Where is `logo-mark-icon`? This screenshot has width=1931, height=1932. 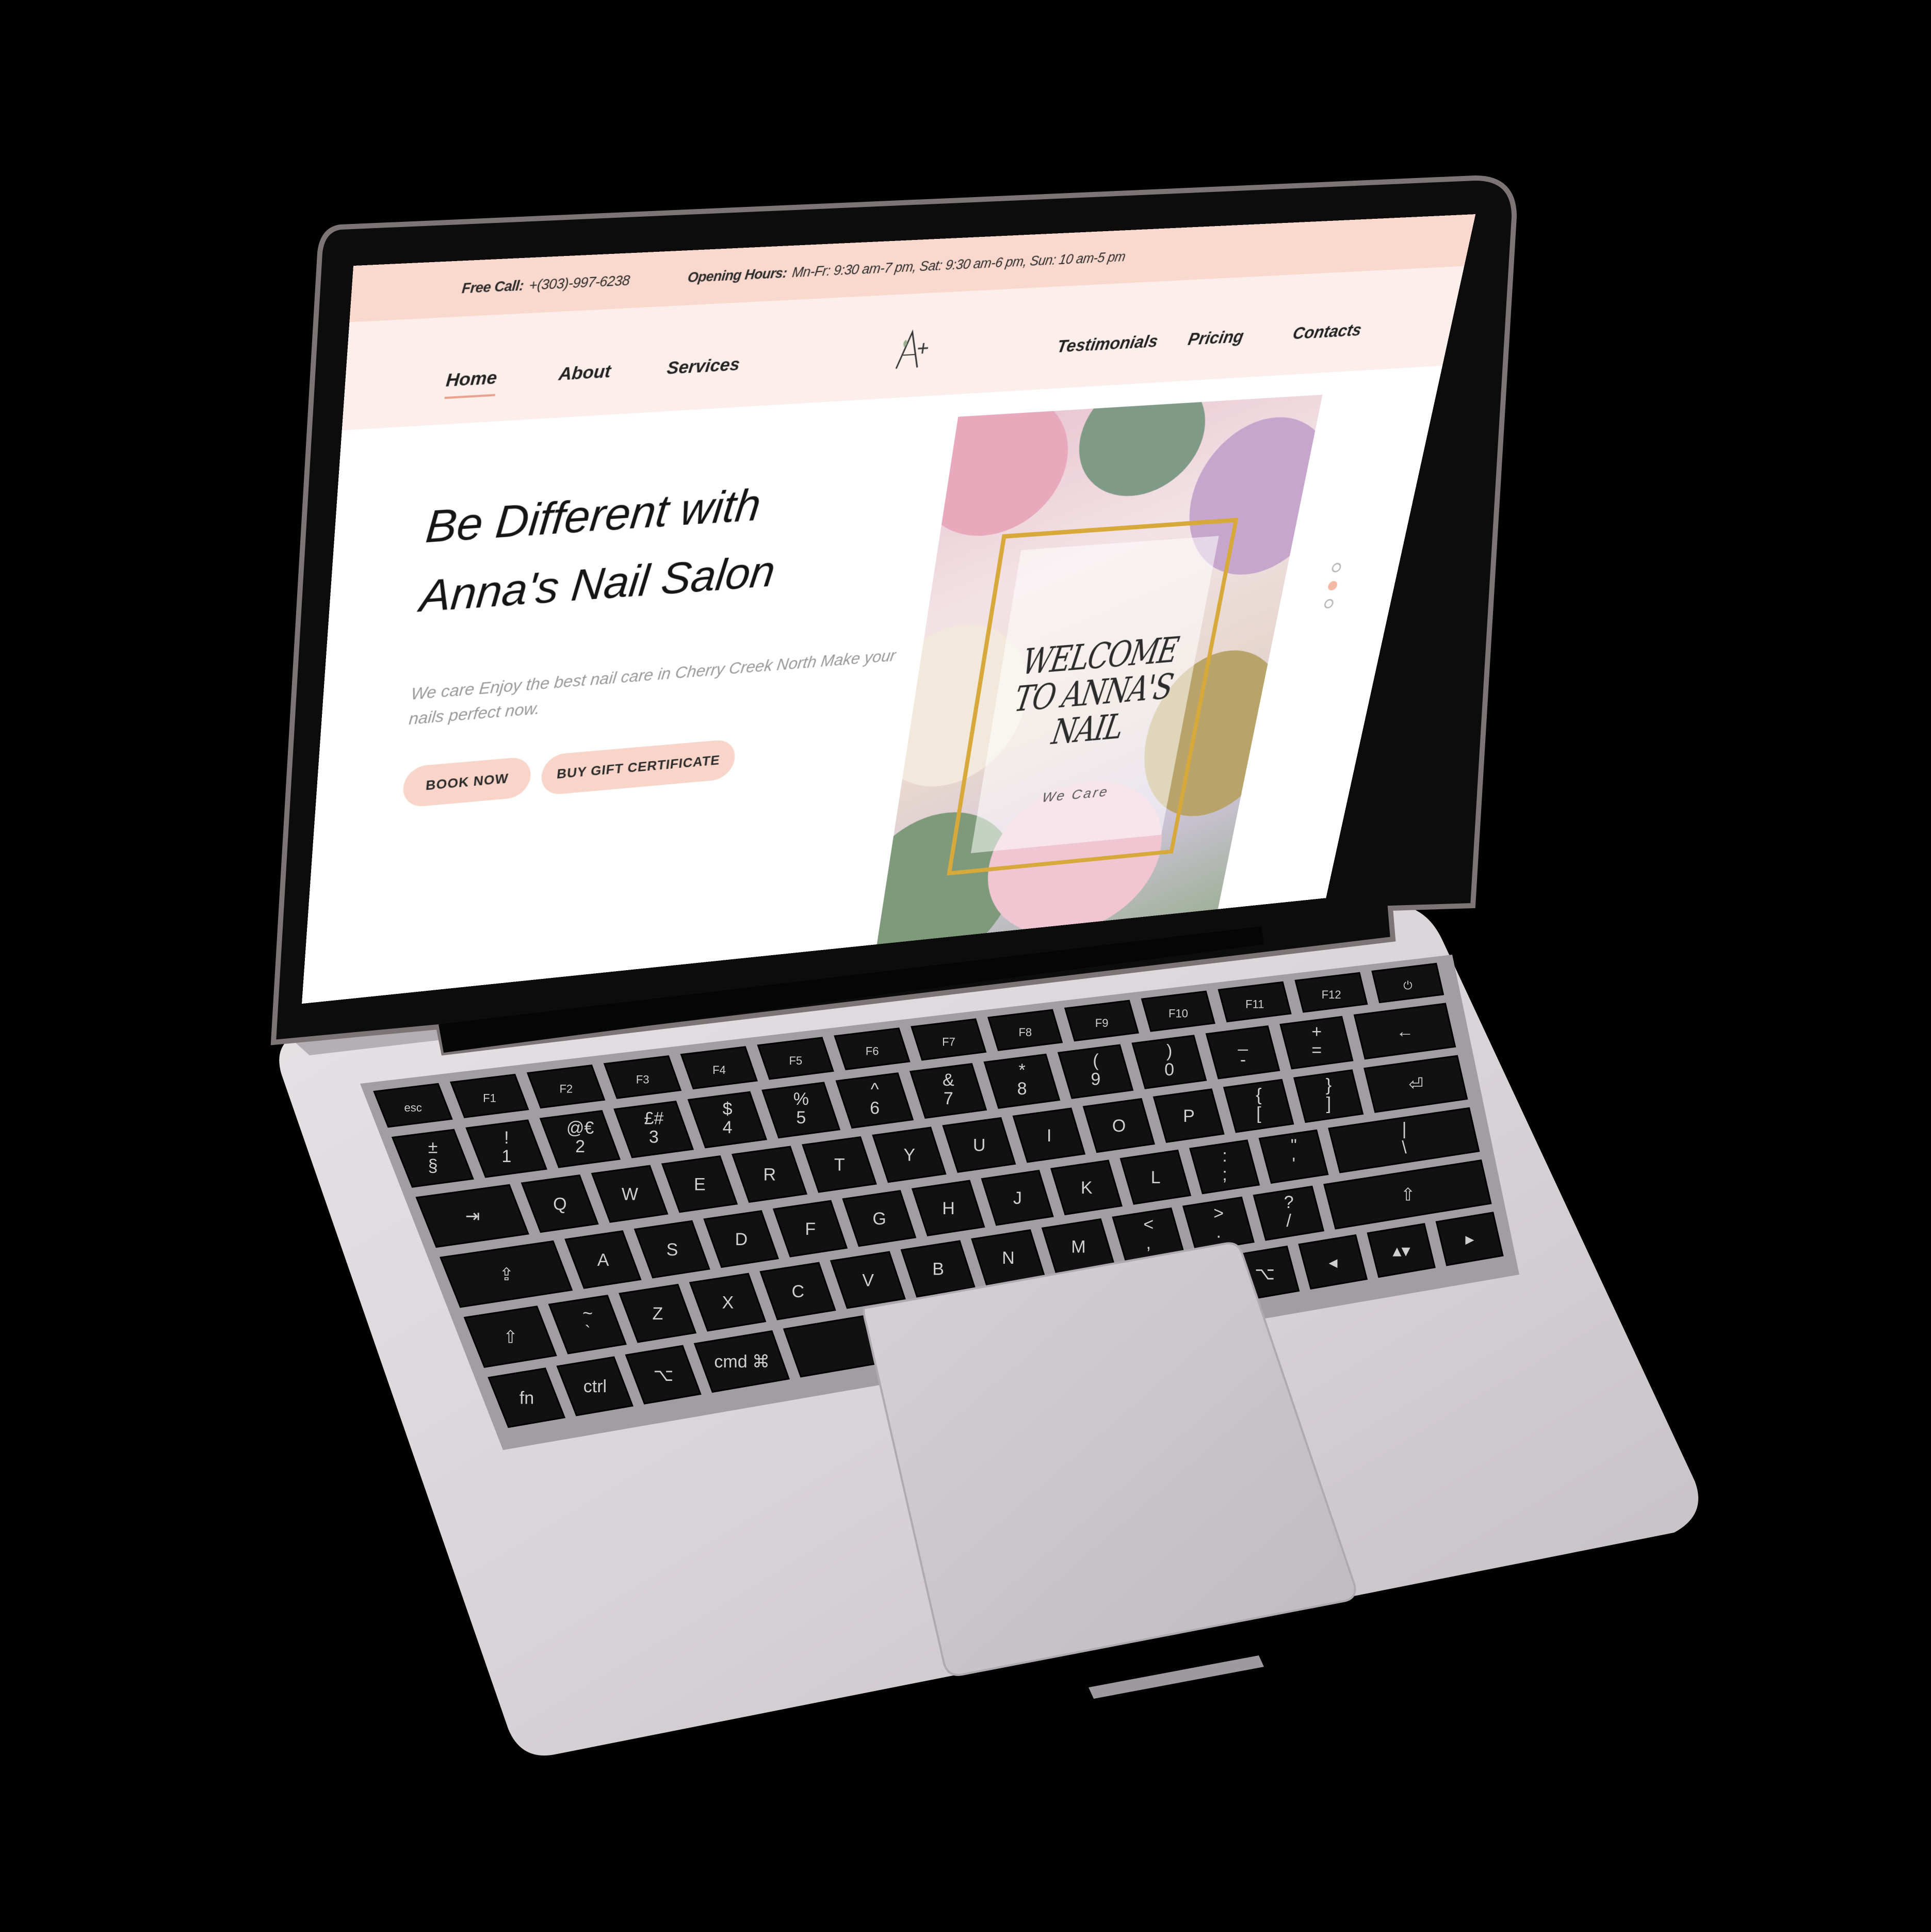 logo-mark-icon is located at coordinates (911, 350).